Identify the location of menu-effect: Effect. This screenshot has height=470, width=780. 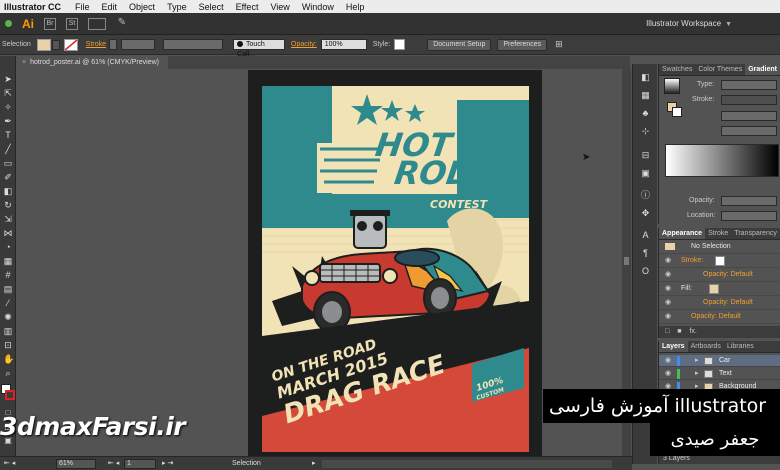
(247, 7).